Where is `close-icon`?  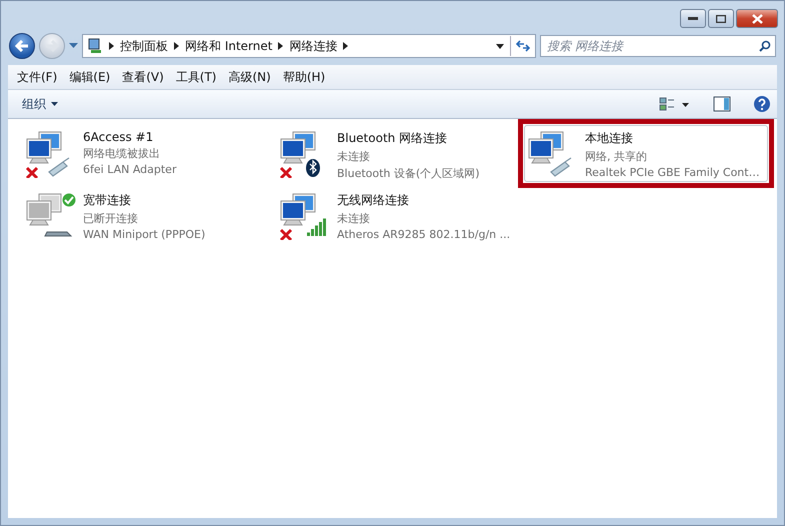 close-icon is located at coordinates (757, 19).